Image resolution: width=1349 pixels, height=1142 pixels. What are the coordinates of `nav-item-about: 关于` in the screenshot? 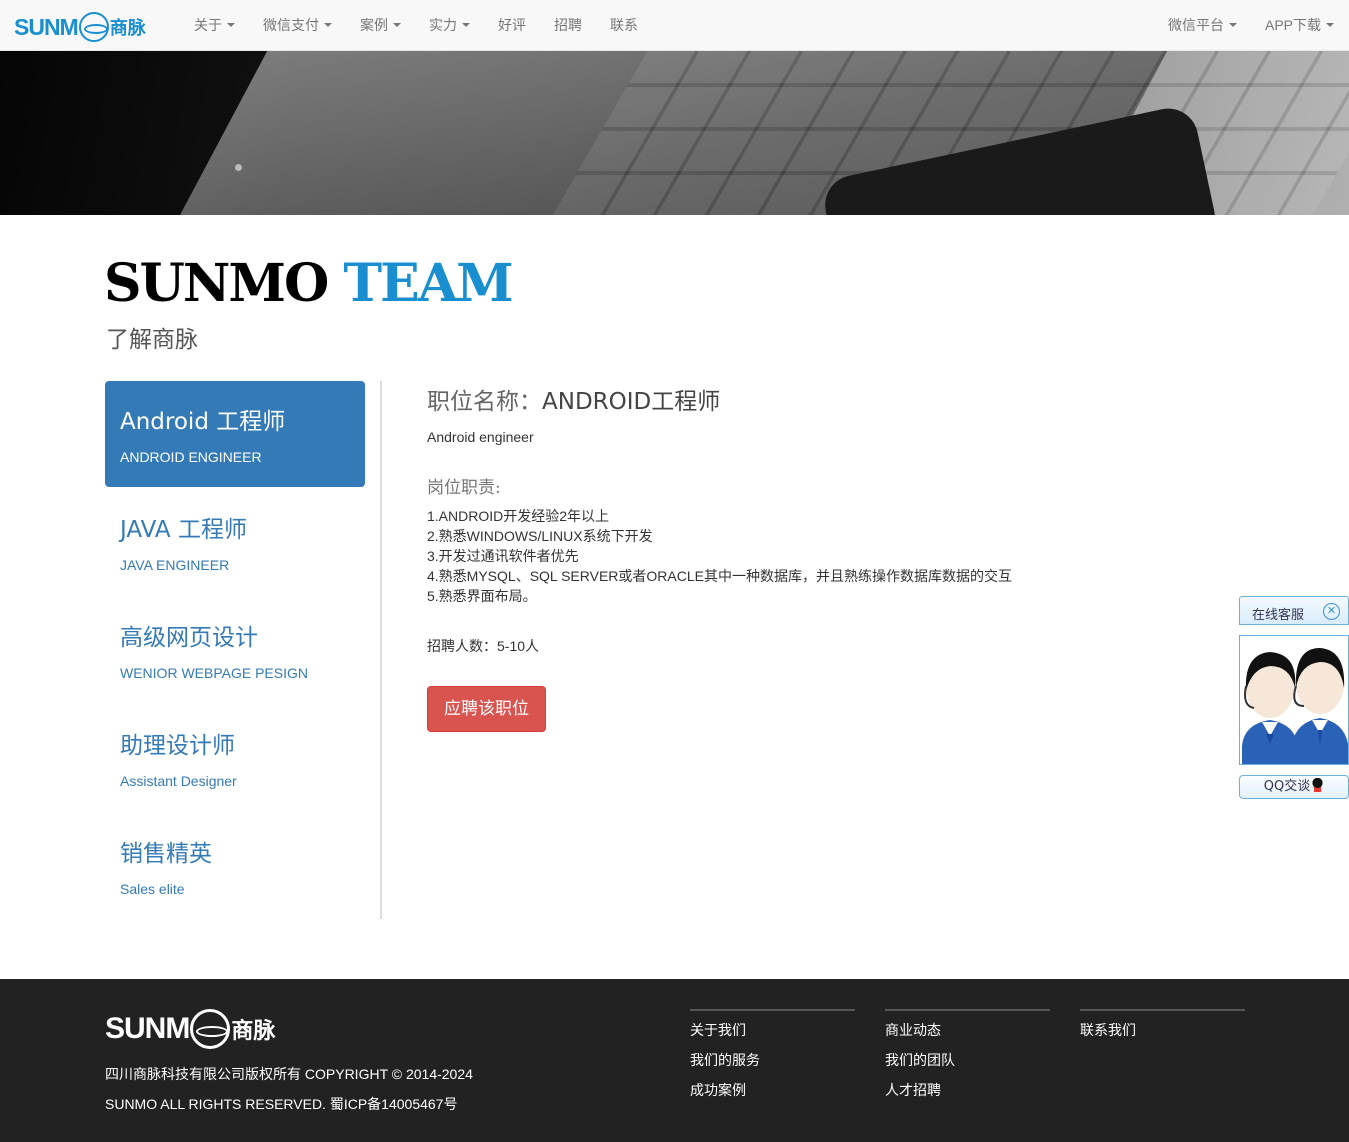 It's located at (214, 25).